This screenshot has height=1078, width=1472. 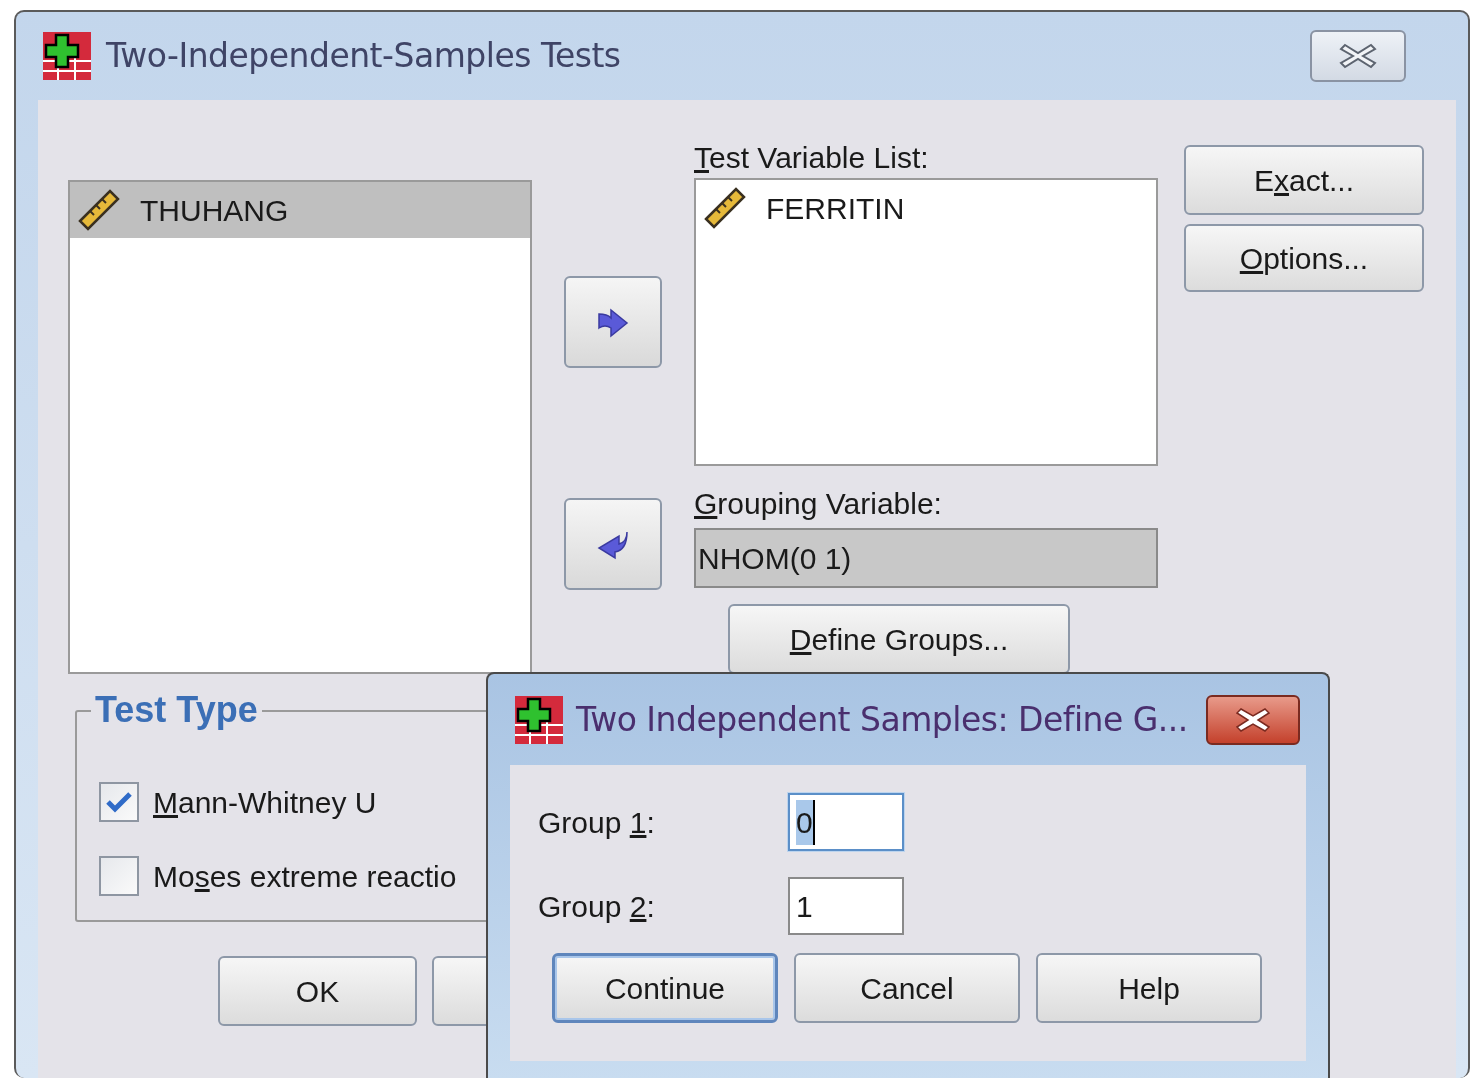 I want to click on dialog-button: Cancel, so click(x=907, y=988).